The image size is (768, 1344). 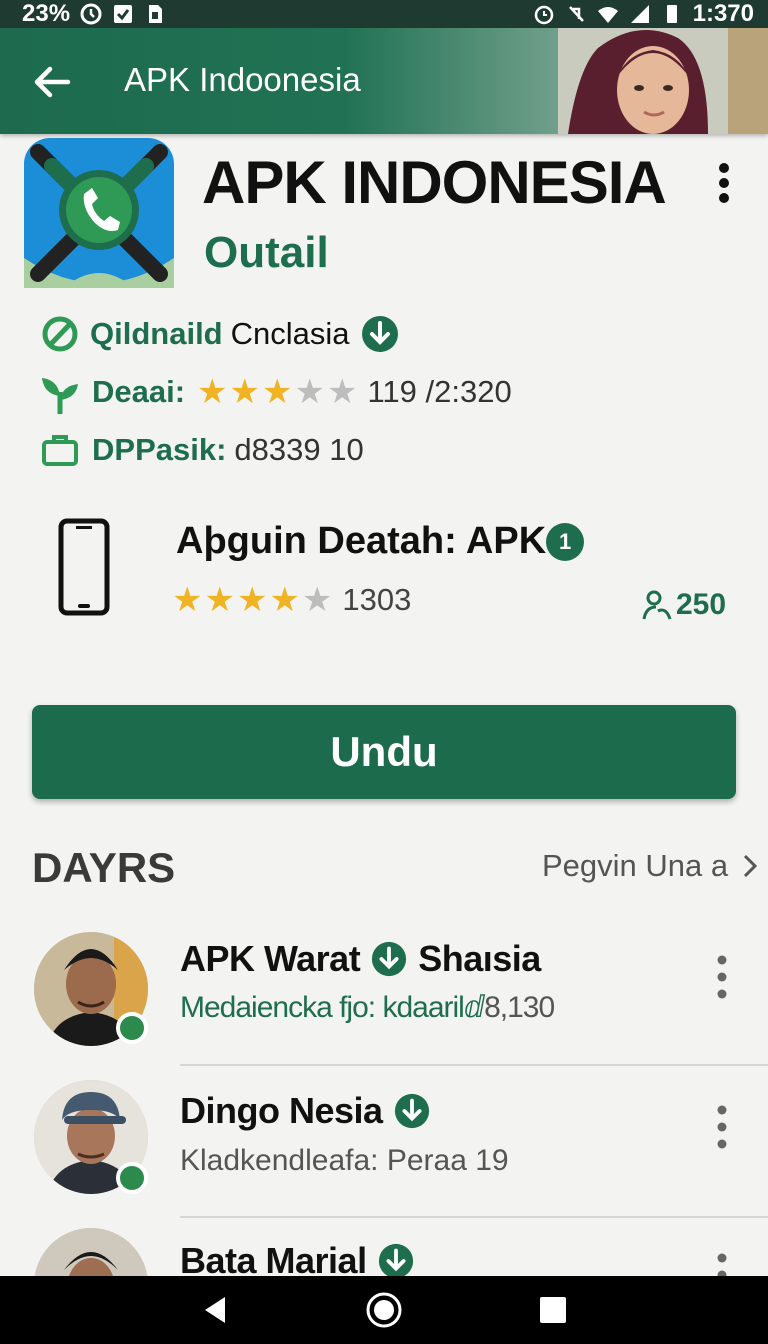 What do you see at coordinates (576, 14) in the screenshot?
I see `mute-icon` at bounding box center [576, 14].